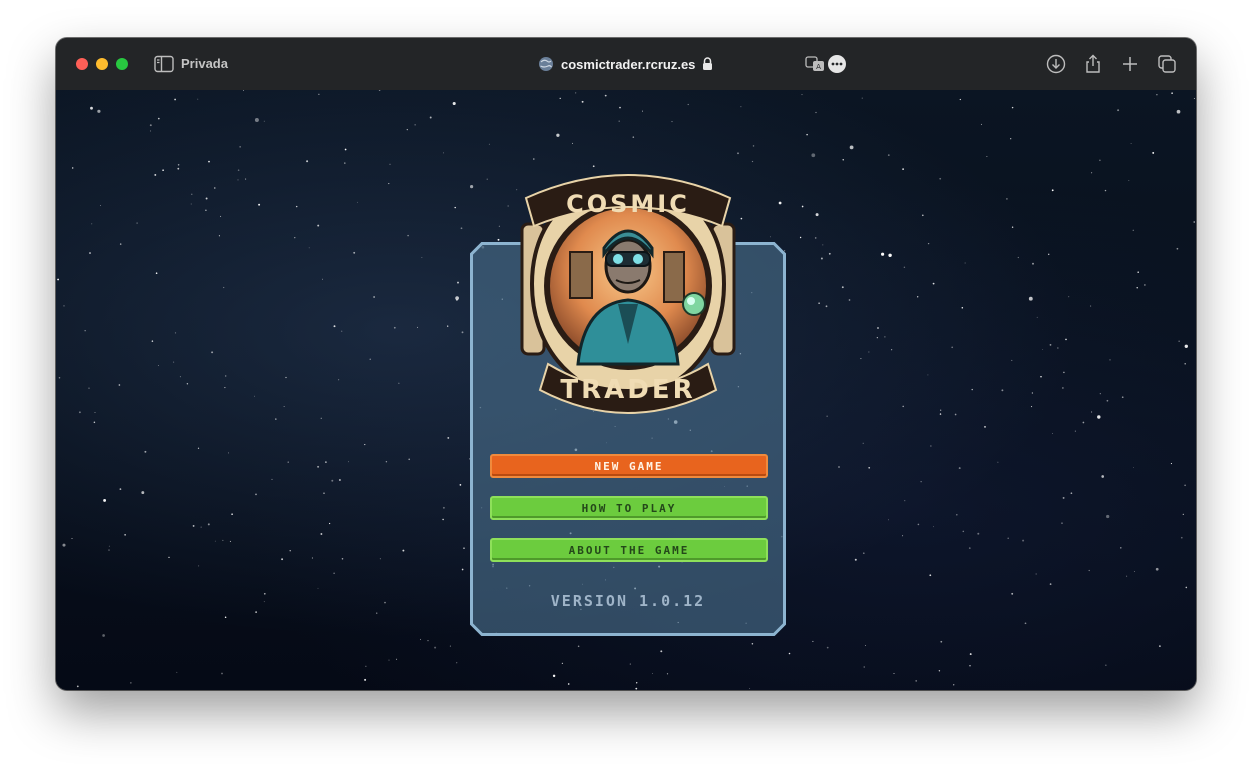  Describe the element at coordinates (1130, 64) in the screenshot. I see `plus-icon` at that location.